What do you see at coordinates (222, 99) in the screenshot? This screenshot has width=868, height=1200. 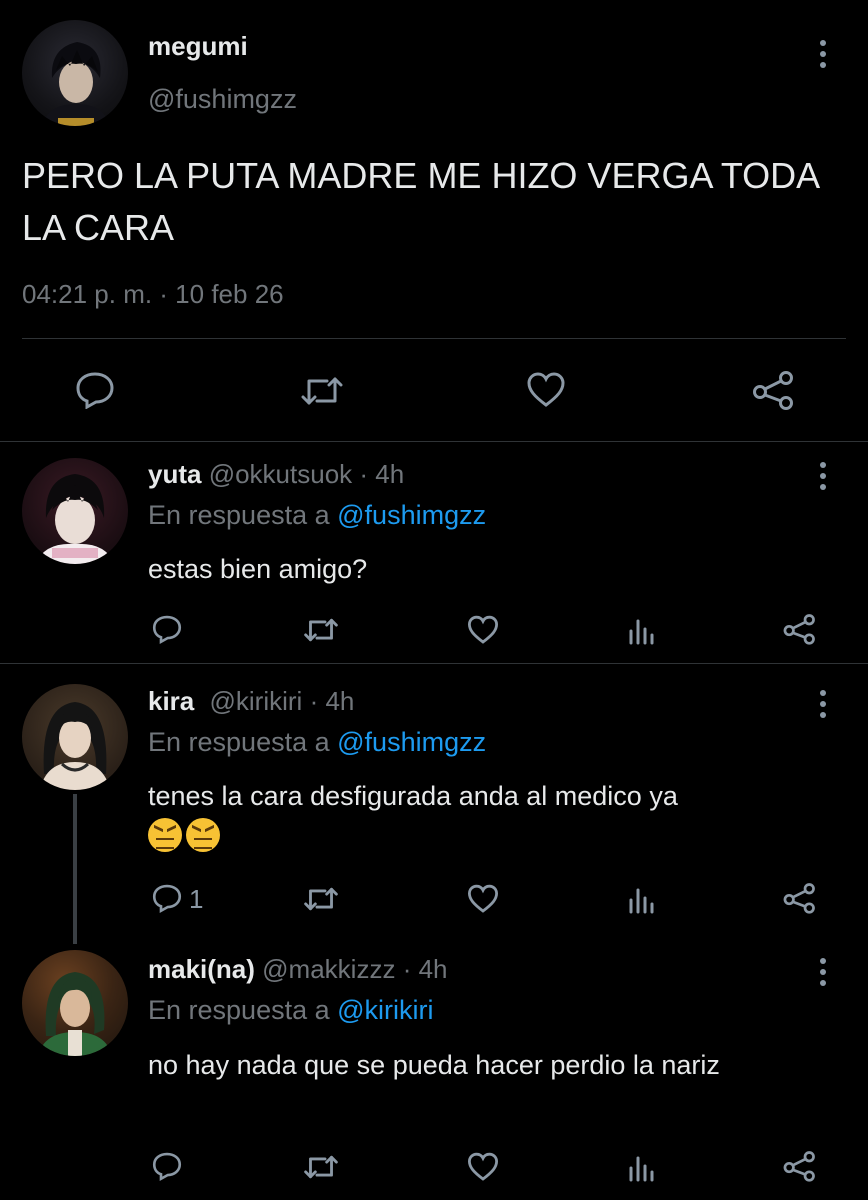 I see `author-handle: @fushimgzz` at bounding box center [222, 99].